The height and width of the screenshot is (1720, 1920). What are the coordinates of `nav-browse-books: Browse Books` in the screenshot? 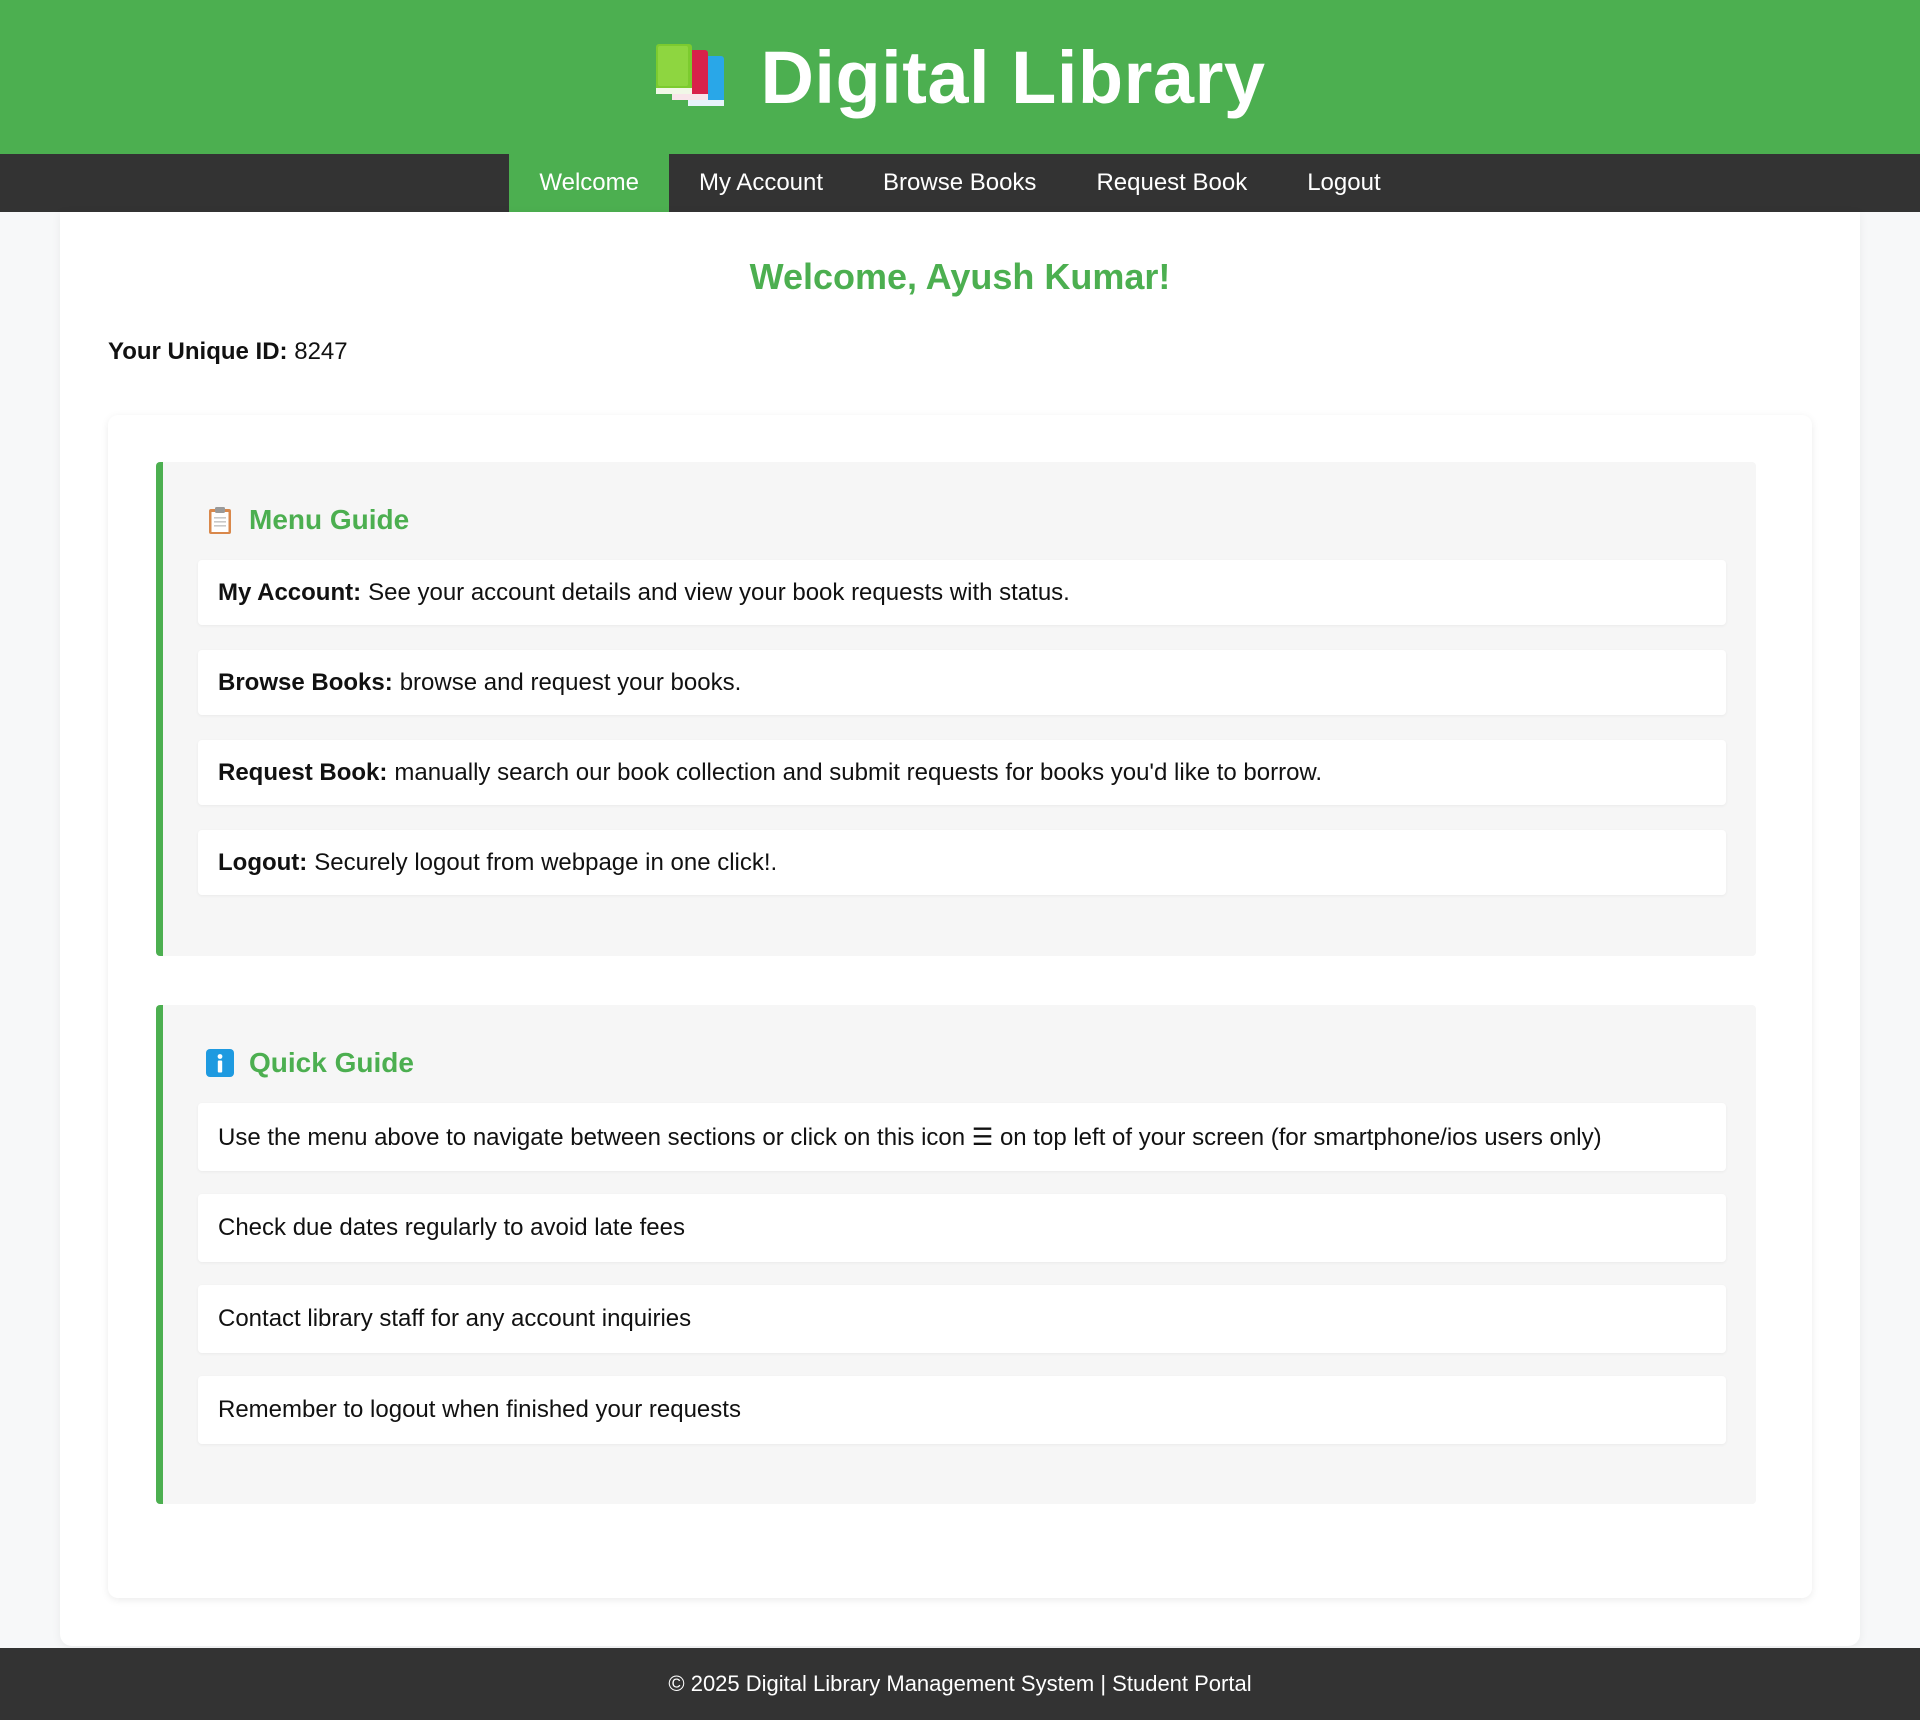 It's located at (959, 183).